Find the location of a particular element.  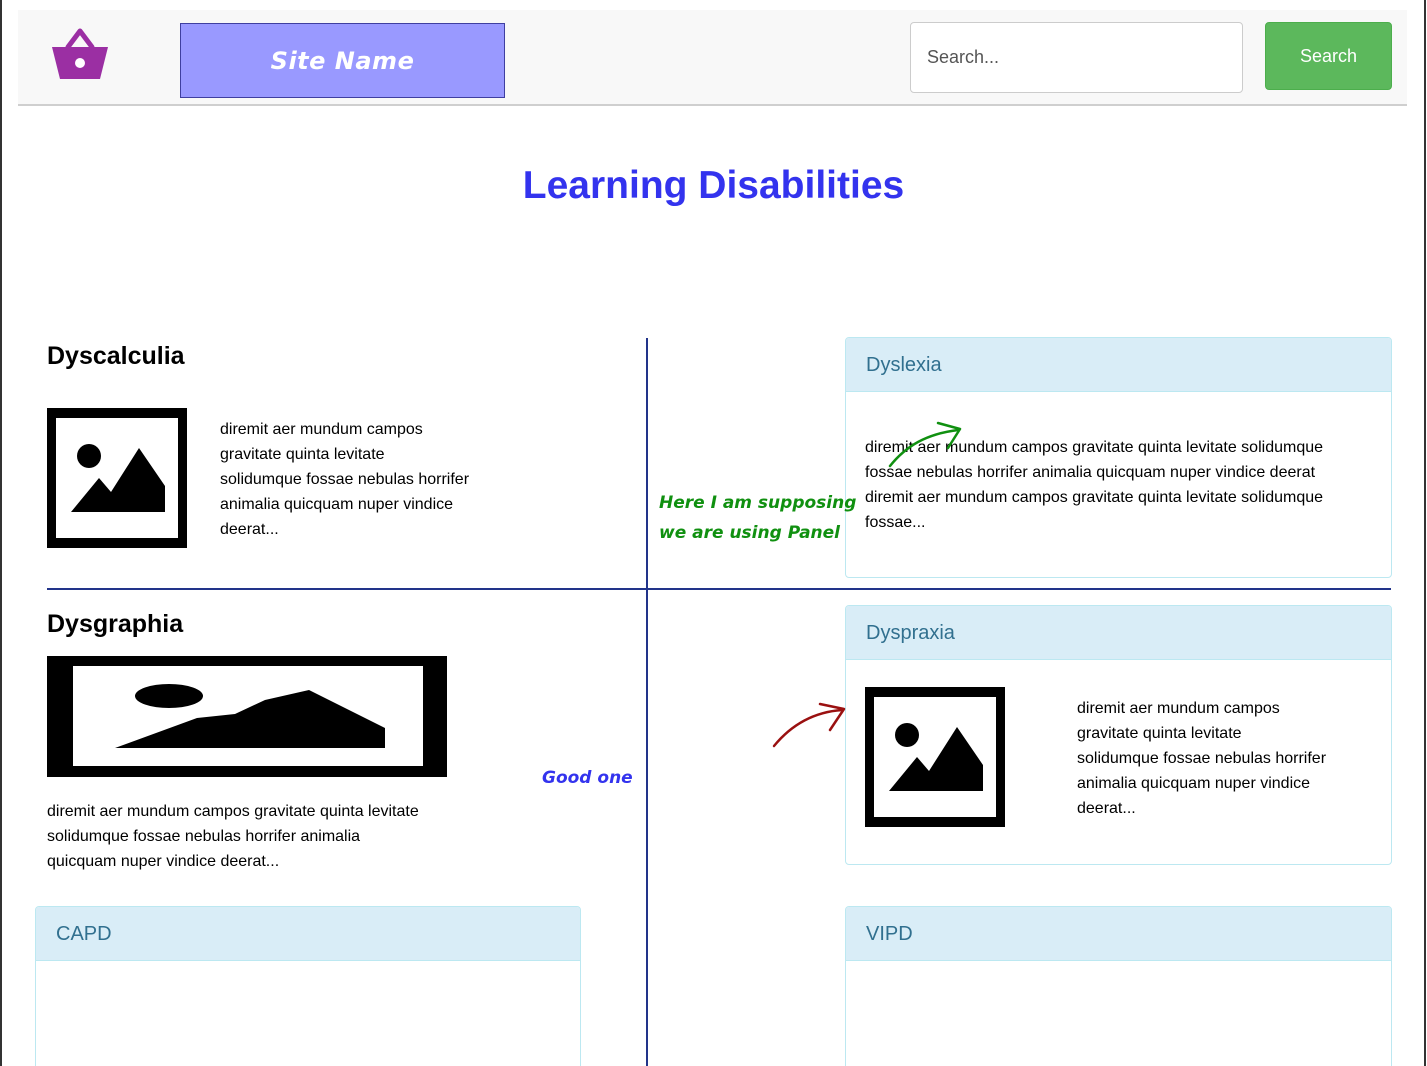

dyspraxia-panel-heading: Dyspraxia is located at coordinates (1118, 633).